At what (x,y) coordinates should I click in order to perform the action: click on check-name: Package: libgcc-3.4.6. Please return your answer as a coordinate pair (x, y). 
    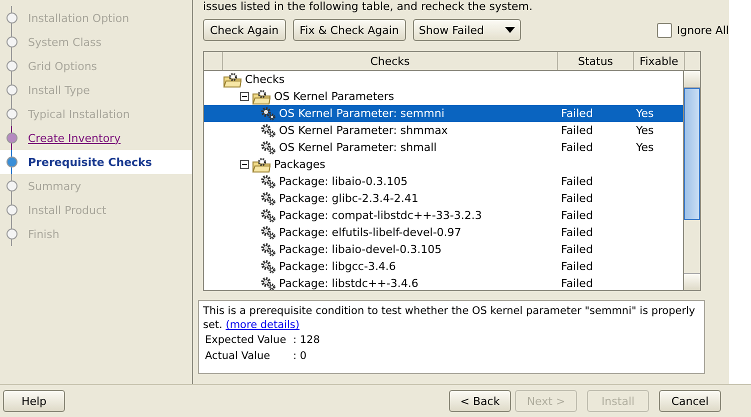
    Looking at the image, I should click on (337, 266).